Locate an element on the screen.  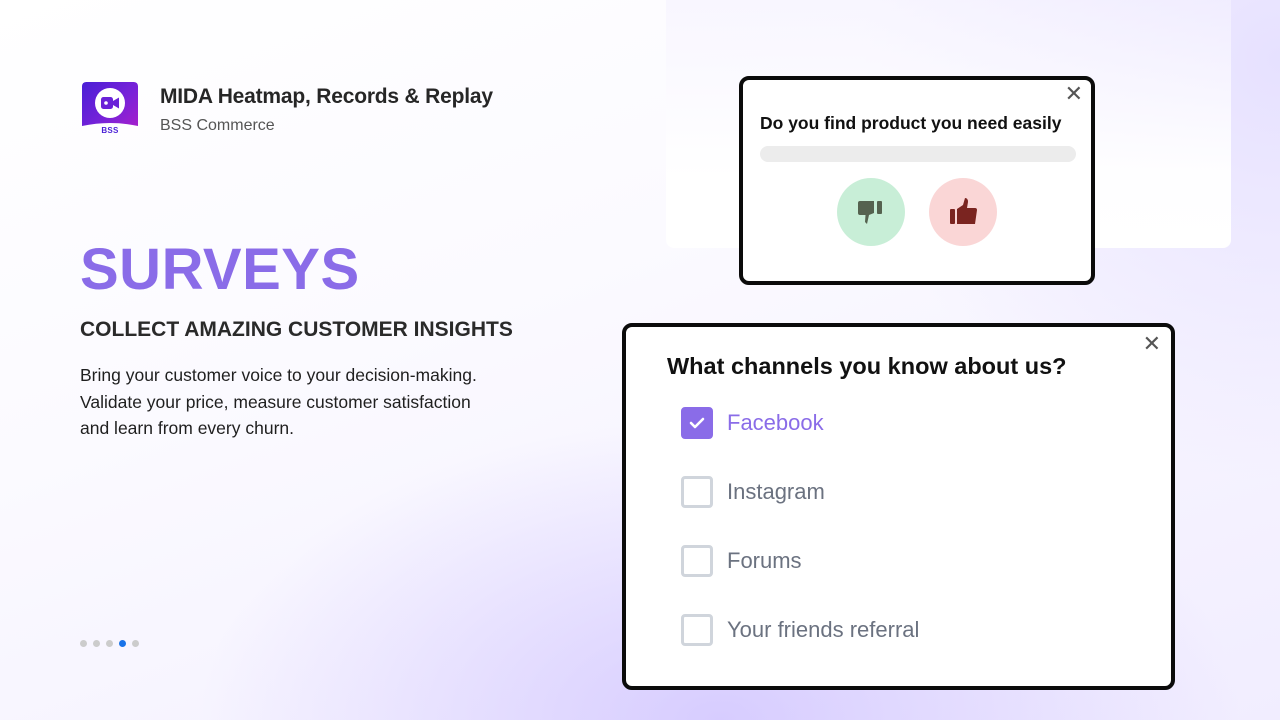
hero-description-line: and learn from every churn. is located at coordinates (187, 428).